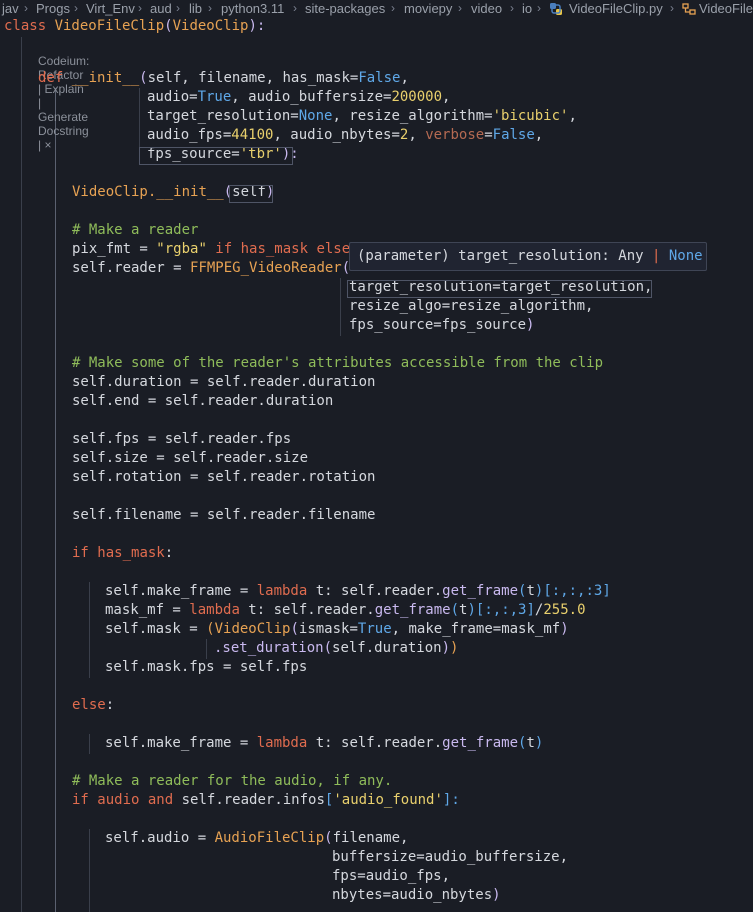 The height and width of the screenshot is (912, 753). What do you see at coordinates (557, 8) in the screenshot?
I see `python-file-icon` at bounding box center [557, 8].